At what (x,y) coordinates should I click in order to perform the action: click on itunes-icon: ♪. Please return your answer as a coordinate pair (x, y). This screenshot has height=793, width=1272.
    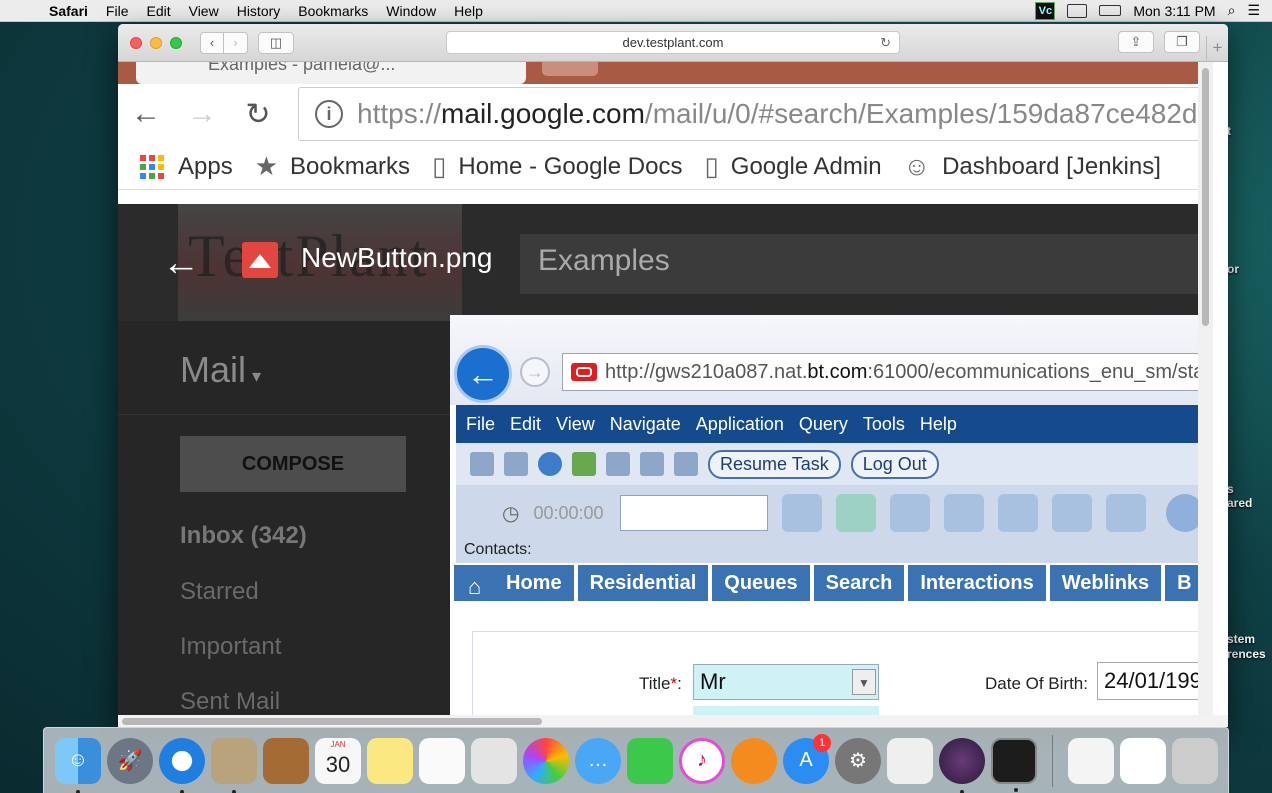
    Looking at the image, I should click on (702, 760).